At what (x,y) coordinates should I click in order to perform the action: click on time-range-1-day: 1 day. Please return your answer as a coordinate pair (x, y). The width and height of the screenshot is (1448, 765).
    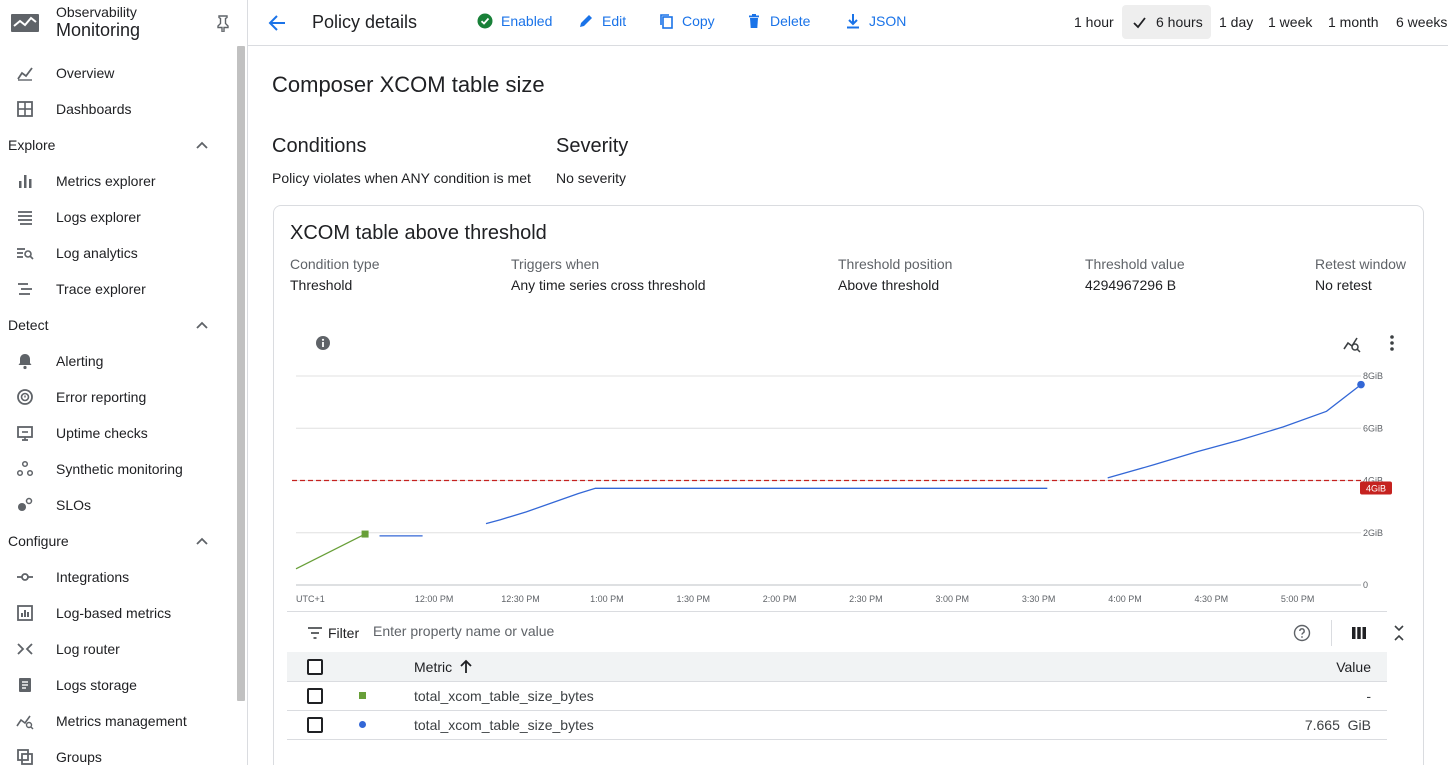
    Looking at the image, I should click on (1236, 22).